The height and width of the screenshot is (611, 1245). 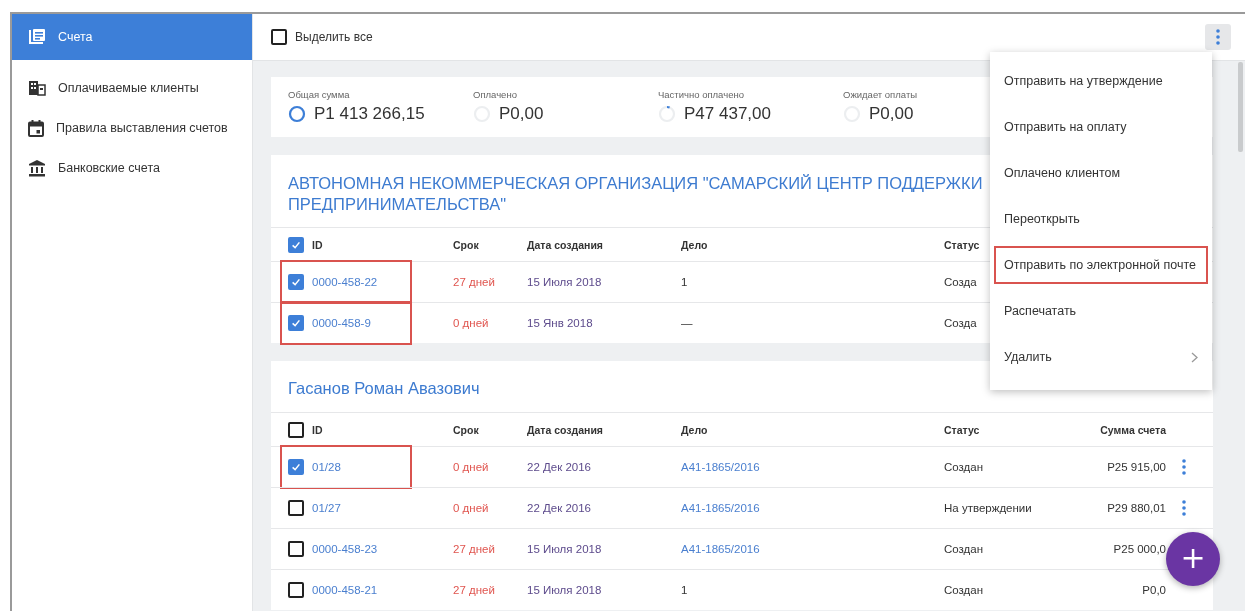 What do you see at coordinates (1101, 81) in the screenshot?
I see `menu-item: Отправить на утверждение` at bounding box center [1101, 81].